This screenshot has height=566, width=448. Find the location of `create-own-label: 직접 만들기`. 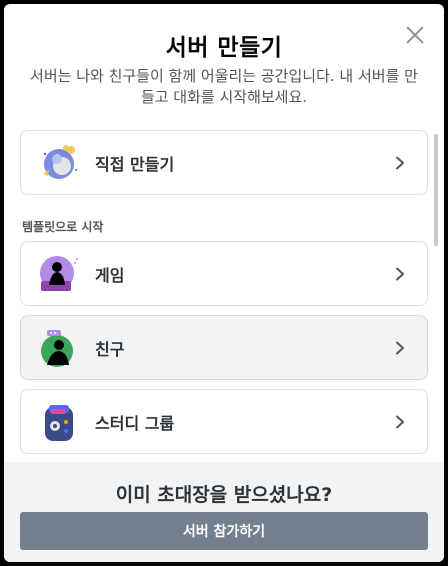

create-own-label: 직접 만들기 is located at coordinates (135, 164).